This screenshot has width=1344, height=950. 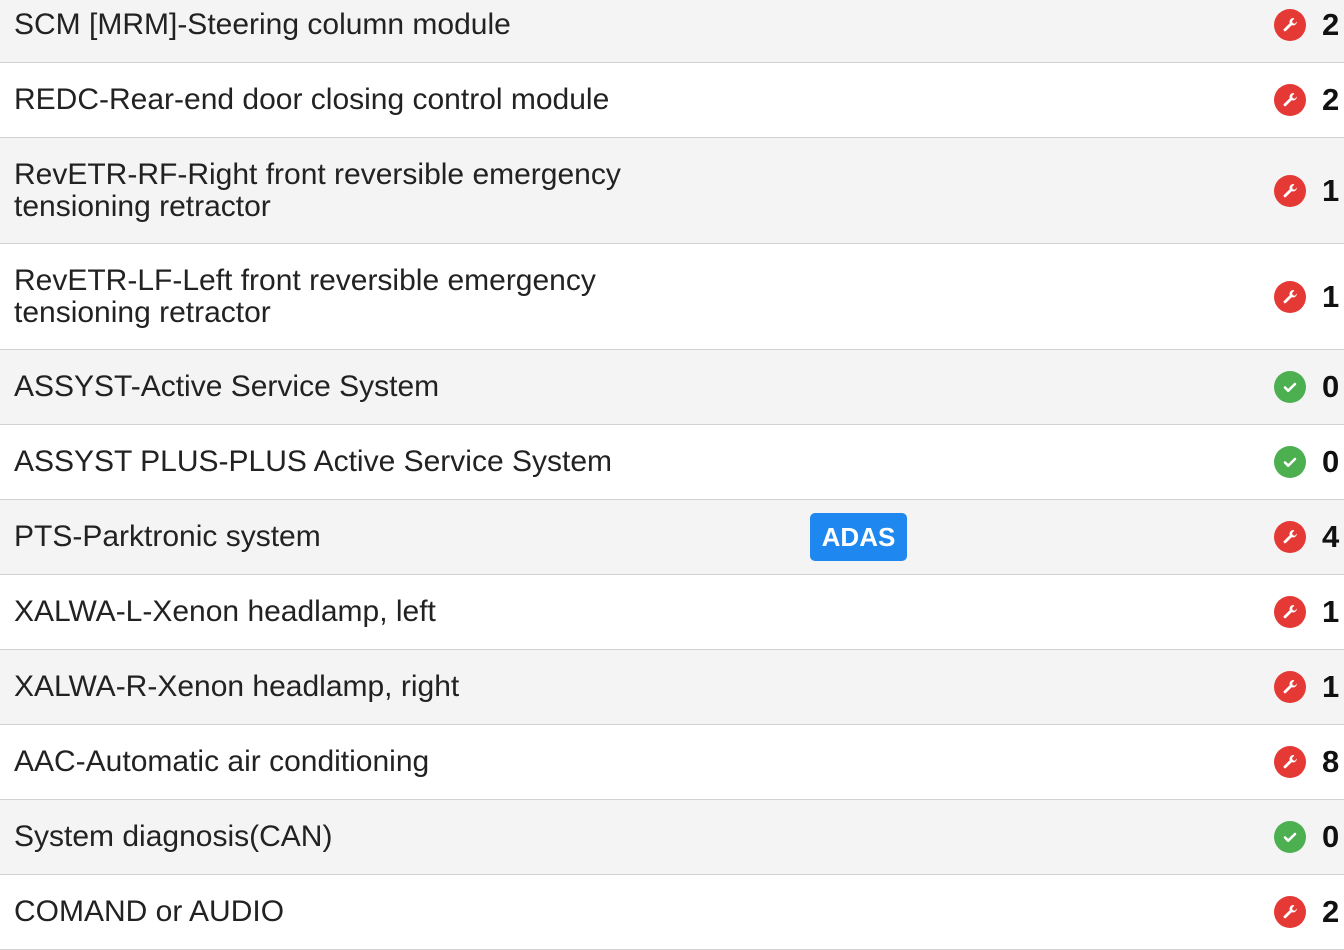 I want to click on module-row: PTS-Parktronic system ADAS 4, so click(x=672, y=537).